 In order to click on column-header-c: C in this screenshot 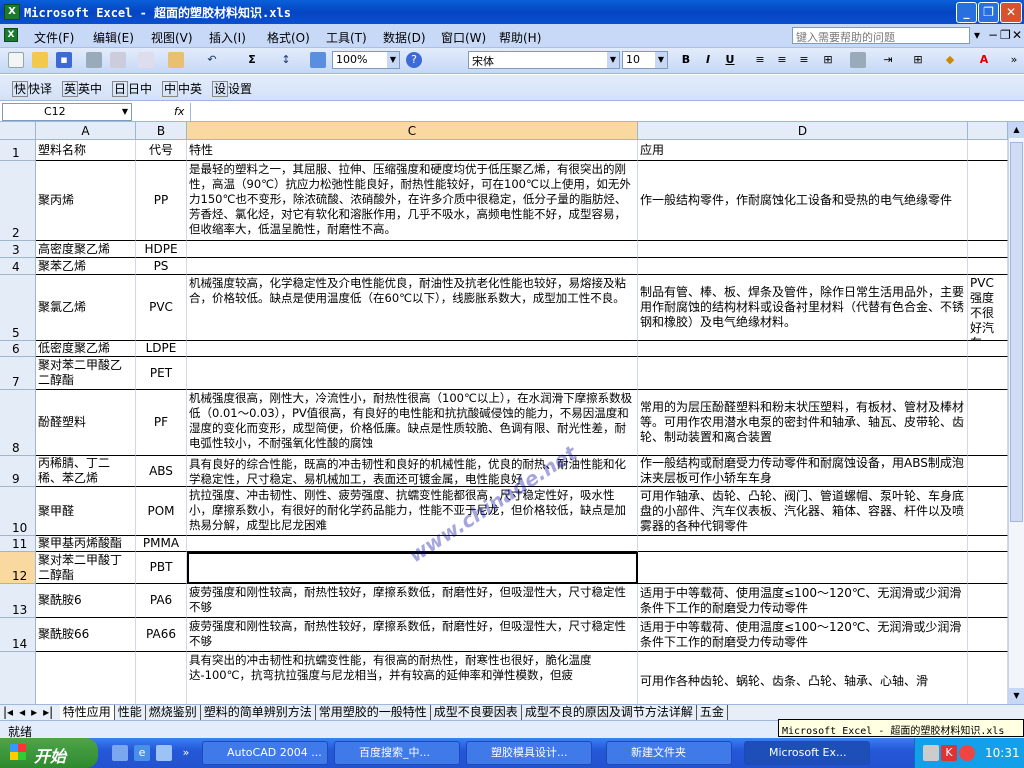, I will do `click(412, 131)`.